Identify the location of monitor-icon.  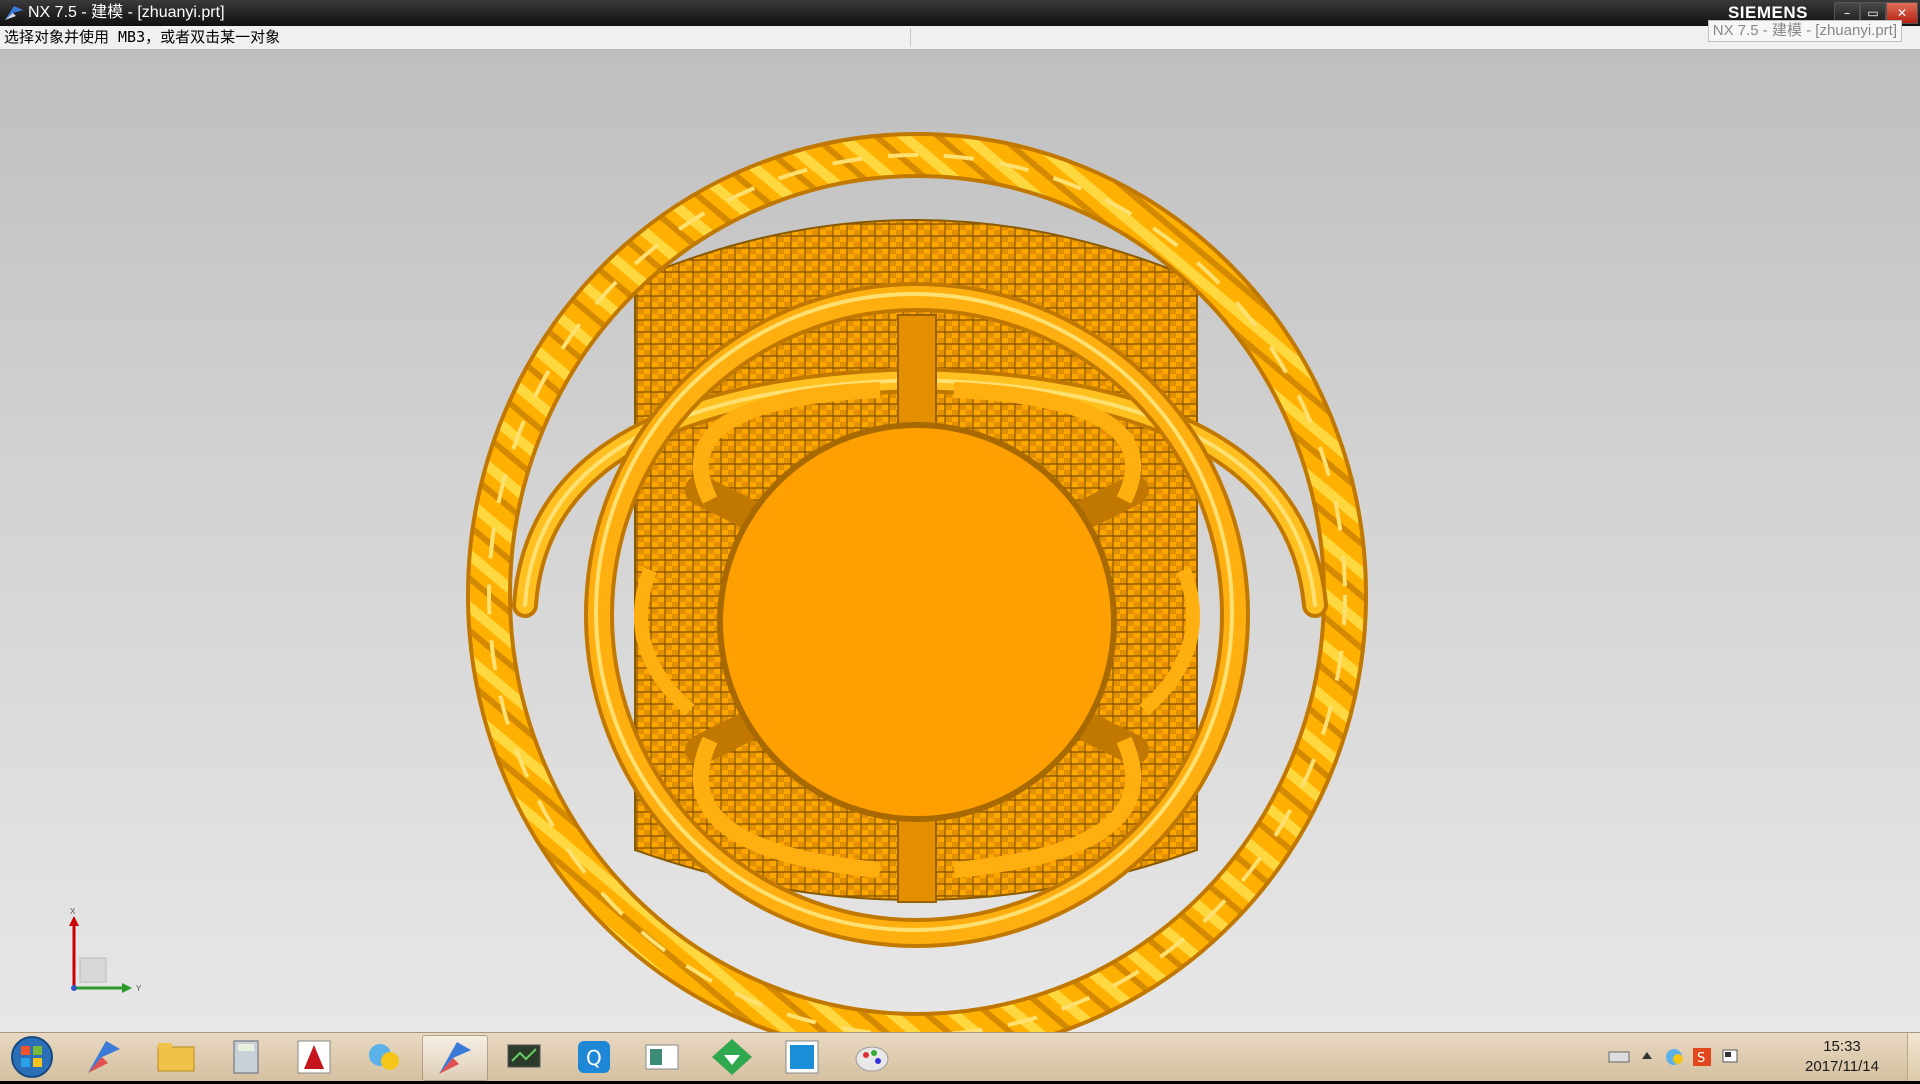
(524, 1057).